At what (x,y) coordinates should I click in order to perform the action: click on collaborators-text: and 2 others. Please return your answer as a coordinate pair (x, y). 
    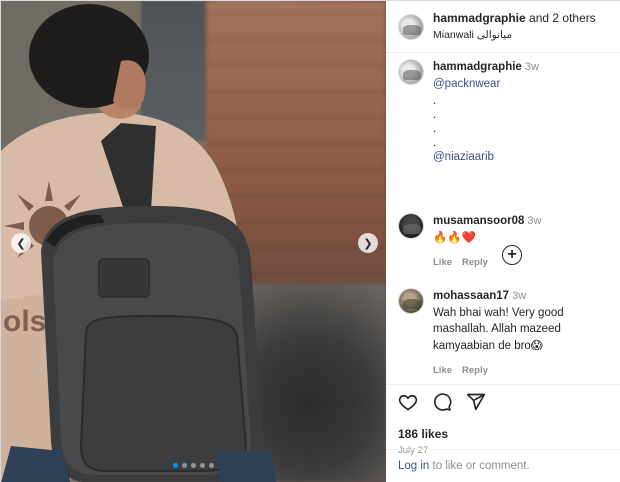
    Looking at the image, I should click on (561, 18).